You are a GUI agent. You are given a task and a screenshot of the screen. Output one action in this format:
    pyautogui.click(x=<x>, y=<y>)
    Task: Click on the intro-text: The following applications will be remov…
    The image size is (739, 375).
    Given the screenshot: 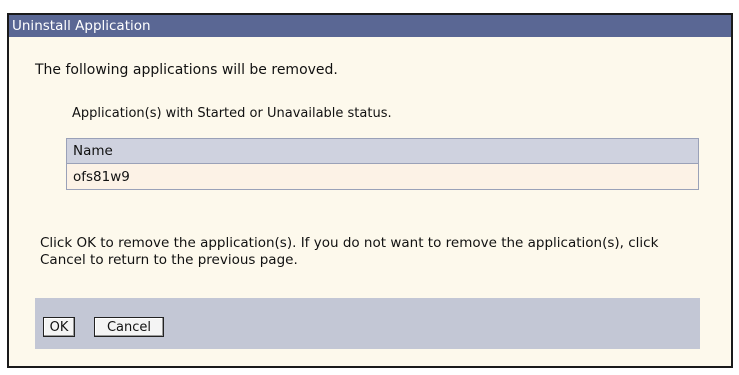 What is the action you would take?
    pyautogui.click(x=186, y=70)
    